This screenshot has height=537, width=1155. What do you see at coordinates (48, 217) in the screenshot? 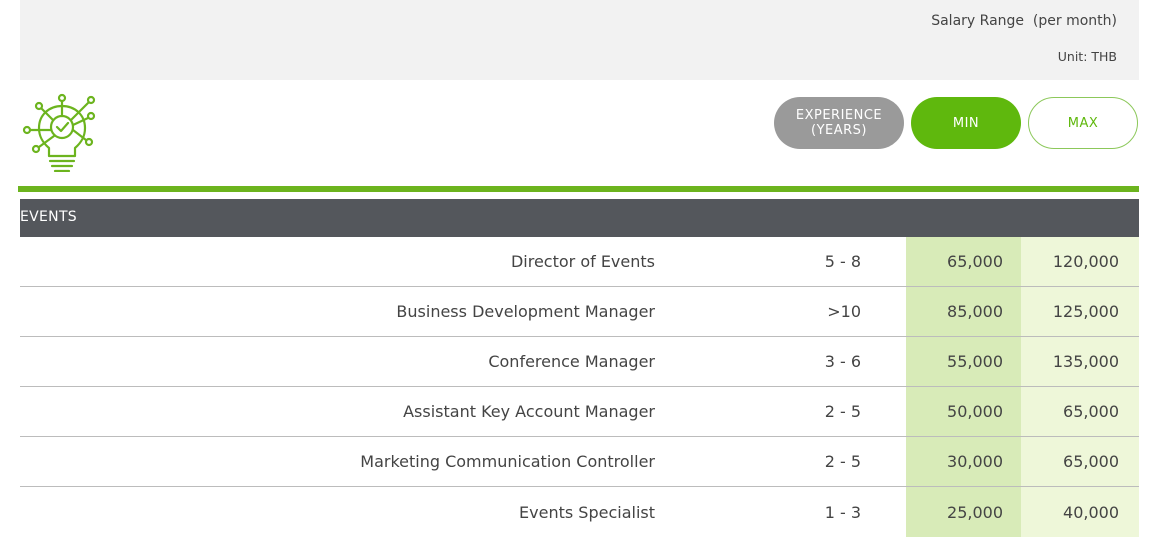
I see `section-title: EVENTS` at bounding box center [48, 217].